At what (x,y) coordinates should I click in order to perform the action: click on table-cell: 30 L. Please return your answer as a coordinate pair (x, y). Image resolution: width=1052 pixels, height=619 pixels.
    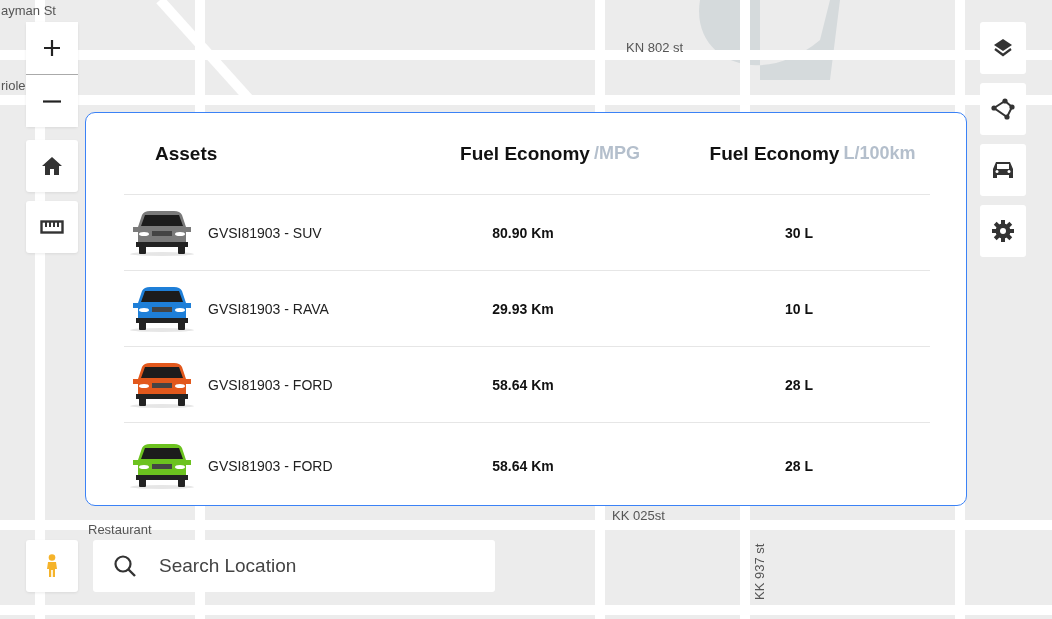
    Looking at the image, I should click on (799, 232).